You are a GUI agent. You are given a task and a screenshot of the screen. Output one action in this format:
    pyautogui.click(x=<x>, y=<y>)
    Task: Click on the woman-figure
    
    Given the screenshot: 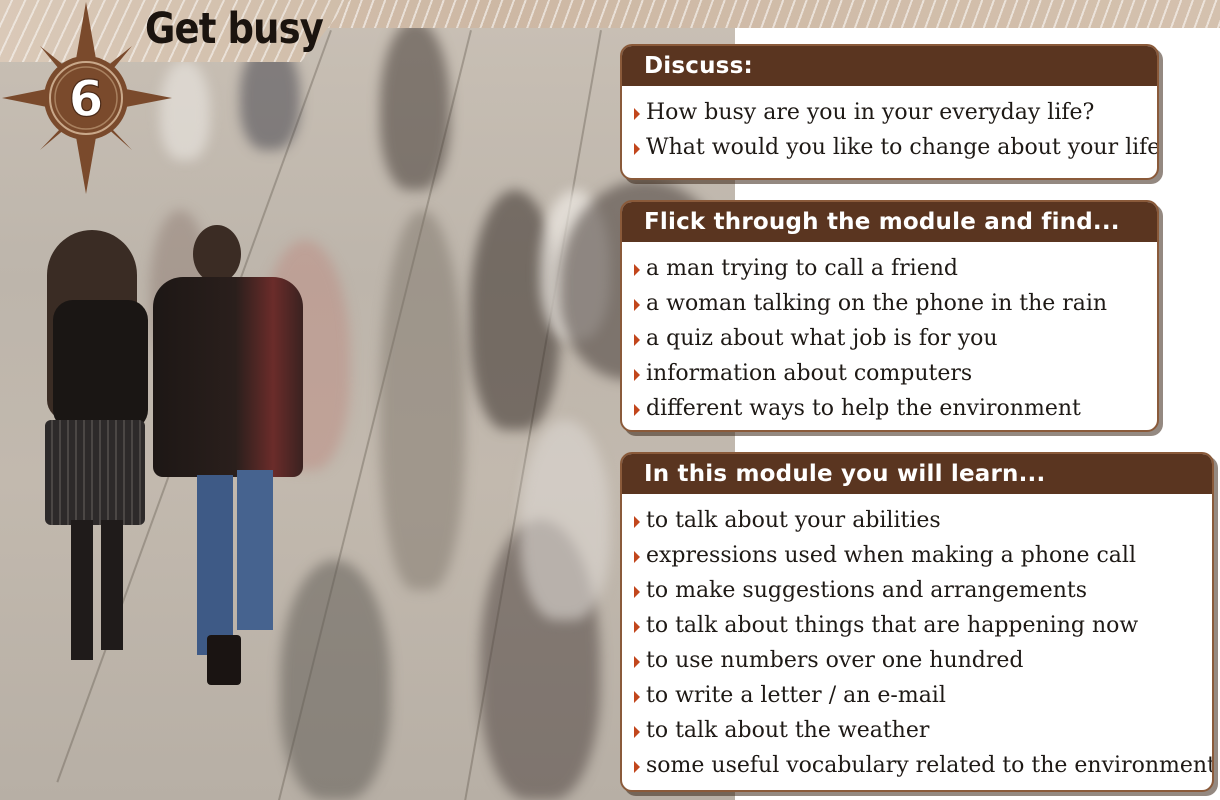 What is the action you would take?
    pyautogui.click(x=95, y=450)
    